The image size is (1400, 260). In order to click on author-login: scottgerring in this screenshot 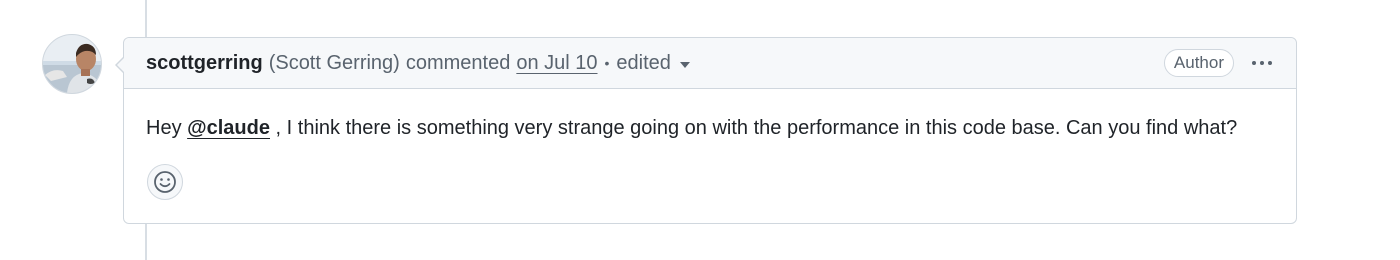, I will do `click(204, 63)`.